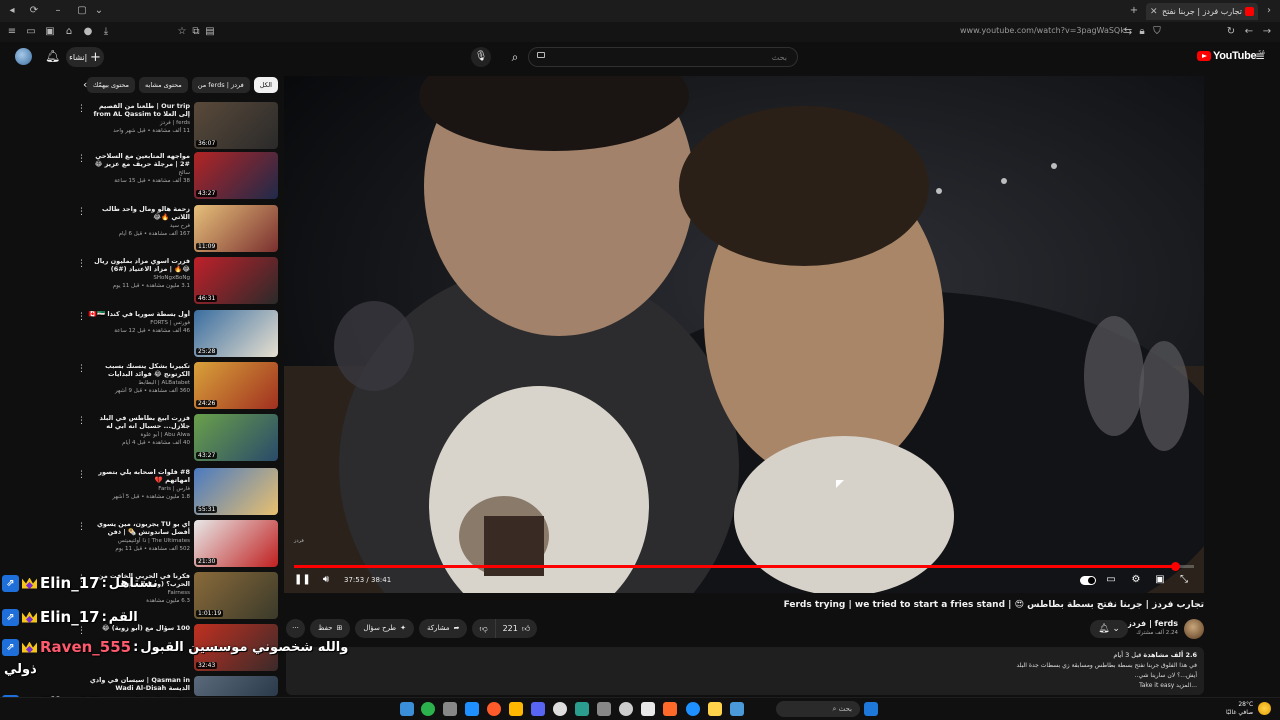 This screenshot has height=720, width=1280. I want to click on windows-start-icon, so click(871, 709).